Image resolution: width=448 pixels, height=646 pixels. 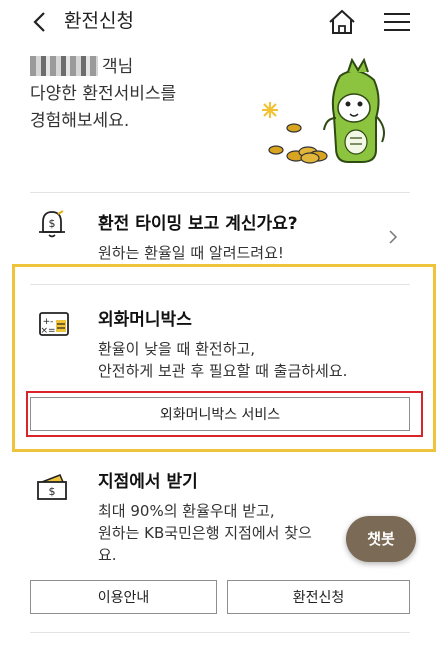 I want to click on branch-title: 지점에서 받기, so click(x=148, y=482).